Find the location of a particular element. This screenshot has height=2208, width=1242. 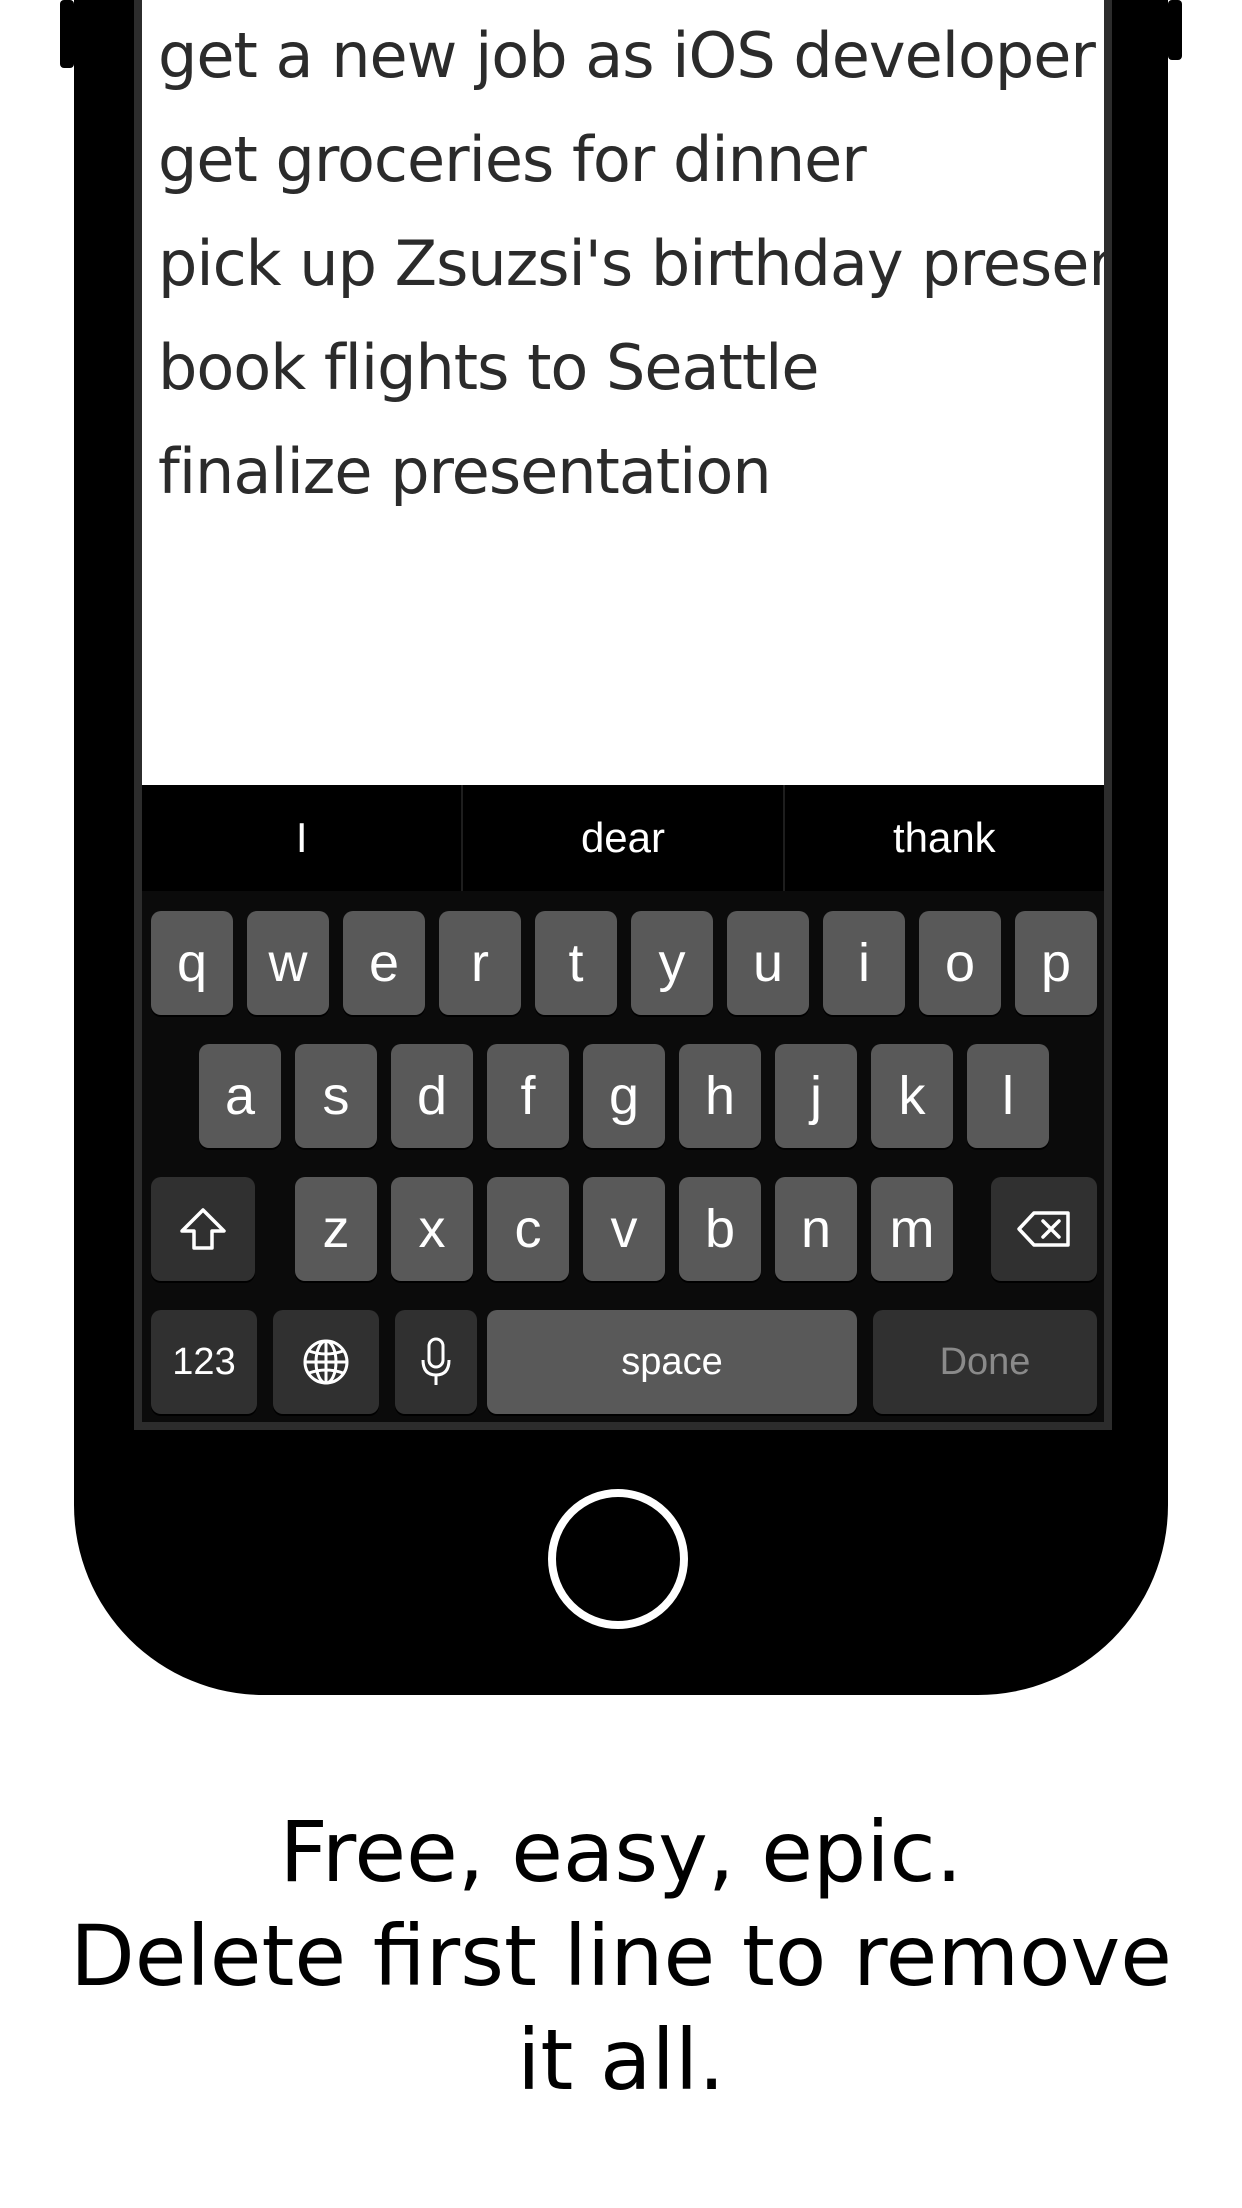

key-z: z is located at coordinates (336, 1229).